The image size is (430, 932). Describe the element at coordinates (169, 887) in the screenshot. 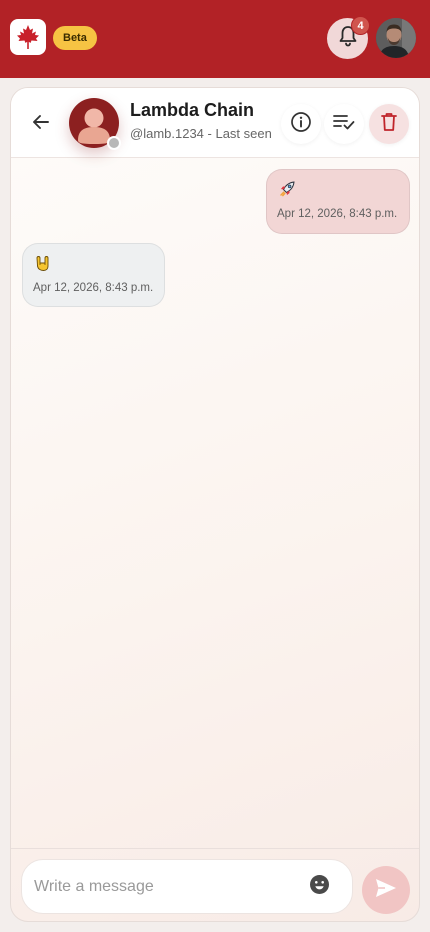

I see `message-input` at that location.